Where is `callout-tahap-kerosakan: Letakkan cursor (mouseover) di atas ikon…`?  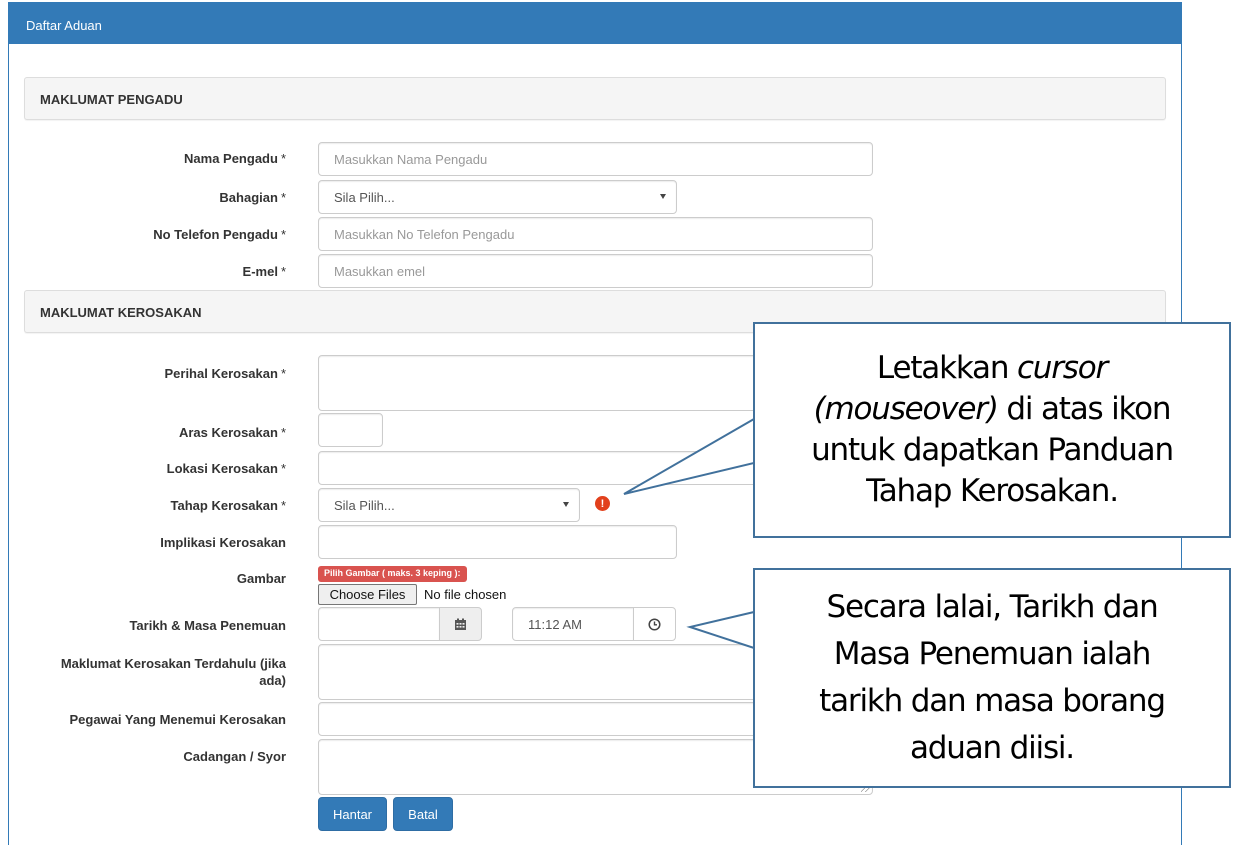 callout-tahap-kerosakan: Letakkan cursor (mouseover) di atas ikon… is located at coordinates (992, 430).